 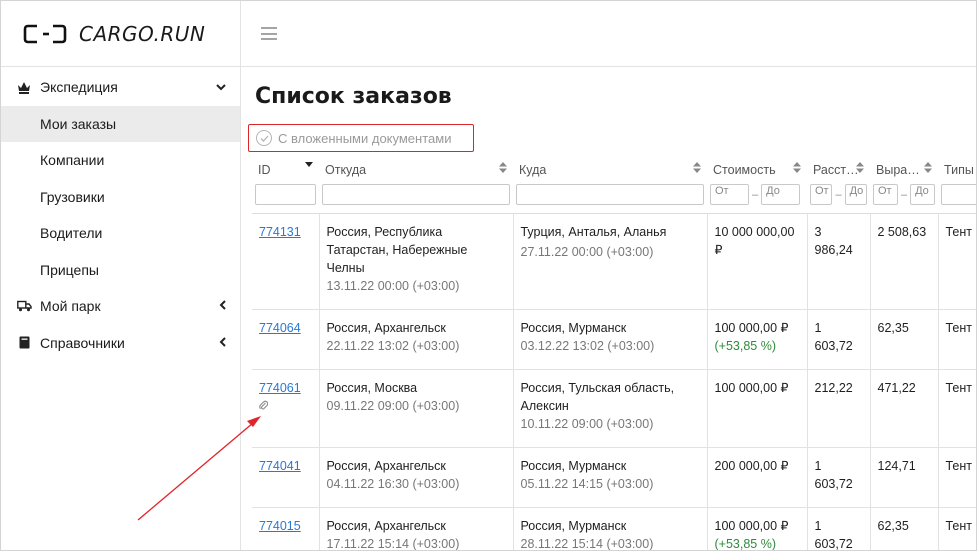 What do you see at coordinates (285, 194) in the screenshot?
I see `id-filter-input` at bounding box center [285, 194].